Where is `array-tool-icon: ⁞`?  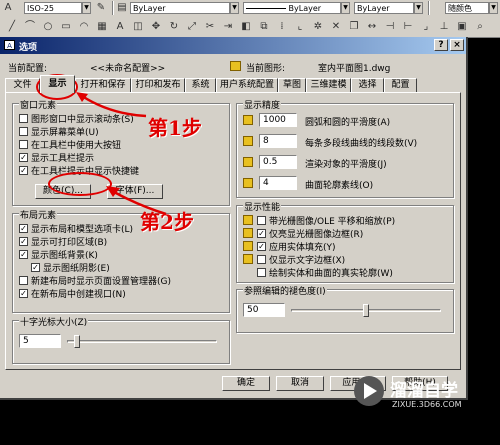
array-tool-icon: ⁞ is located at coordinates (282, 27).